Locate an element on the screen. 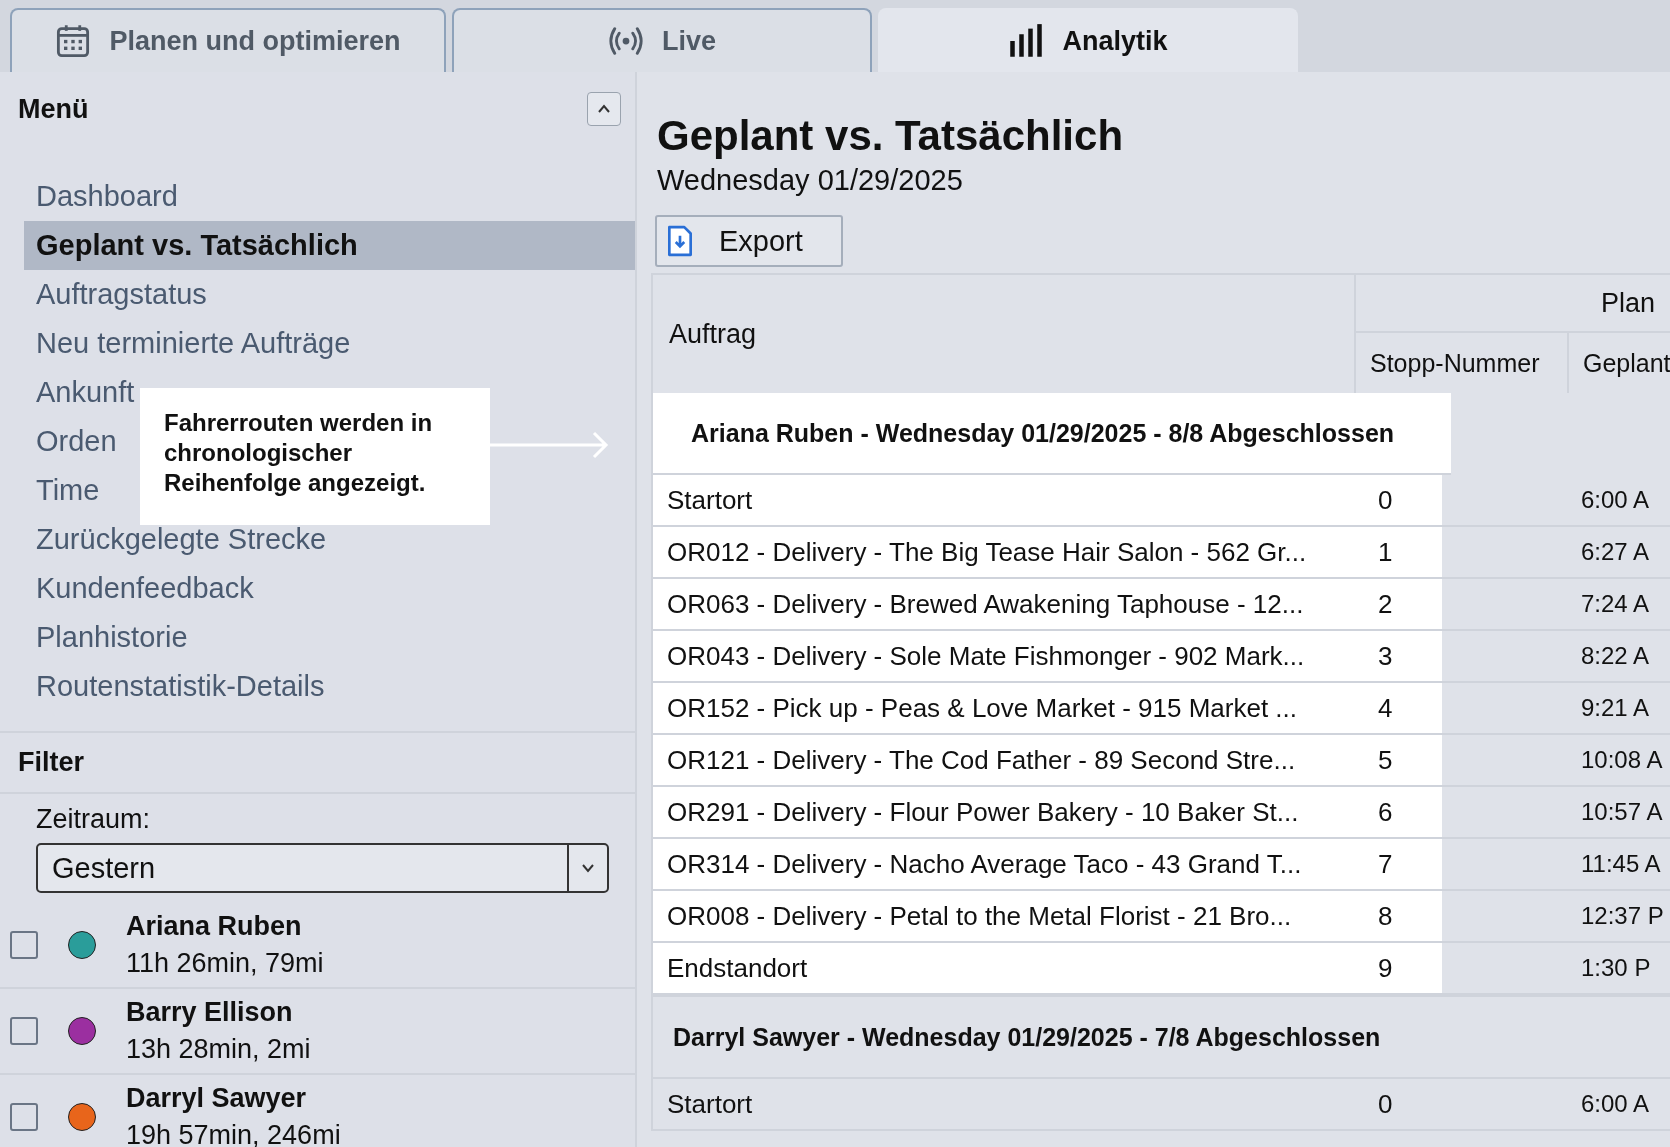  group-title: Ariana Ruben - Wednesday 01/29/2025 - 8/8 Abgeschlossen is located at coordinates (1052, 434).